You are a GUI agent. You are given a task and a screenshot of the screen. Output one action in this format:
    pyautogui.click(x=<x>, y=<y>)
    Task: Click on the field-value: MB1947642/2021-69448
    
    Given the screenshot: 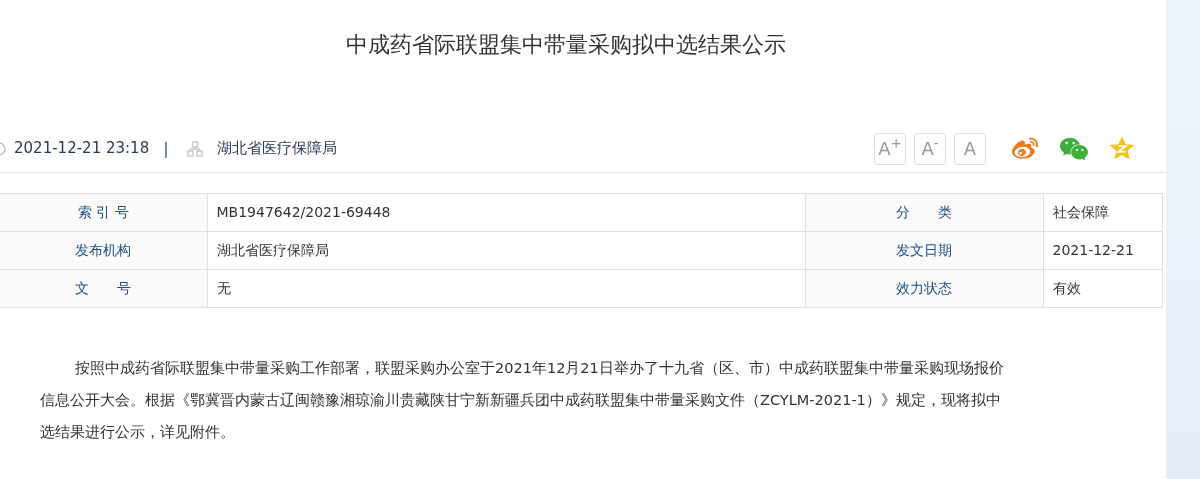 What is the action you would take?
    pyautogui.click(x=506, y=212)
    